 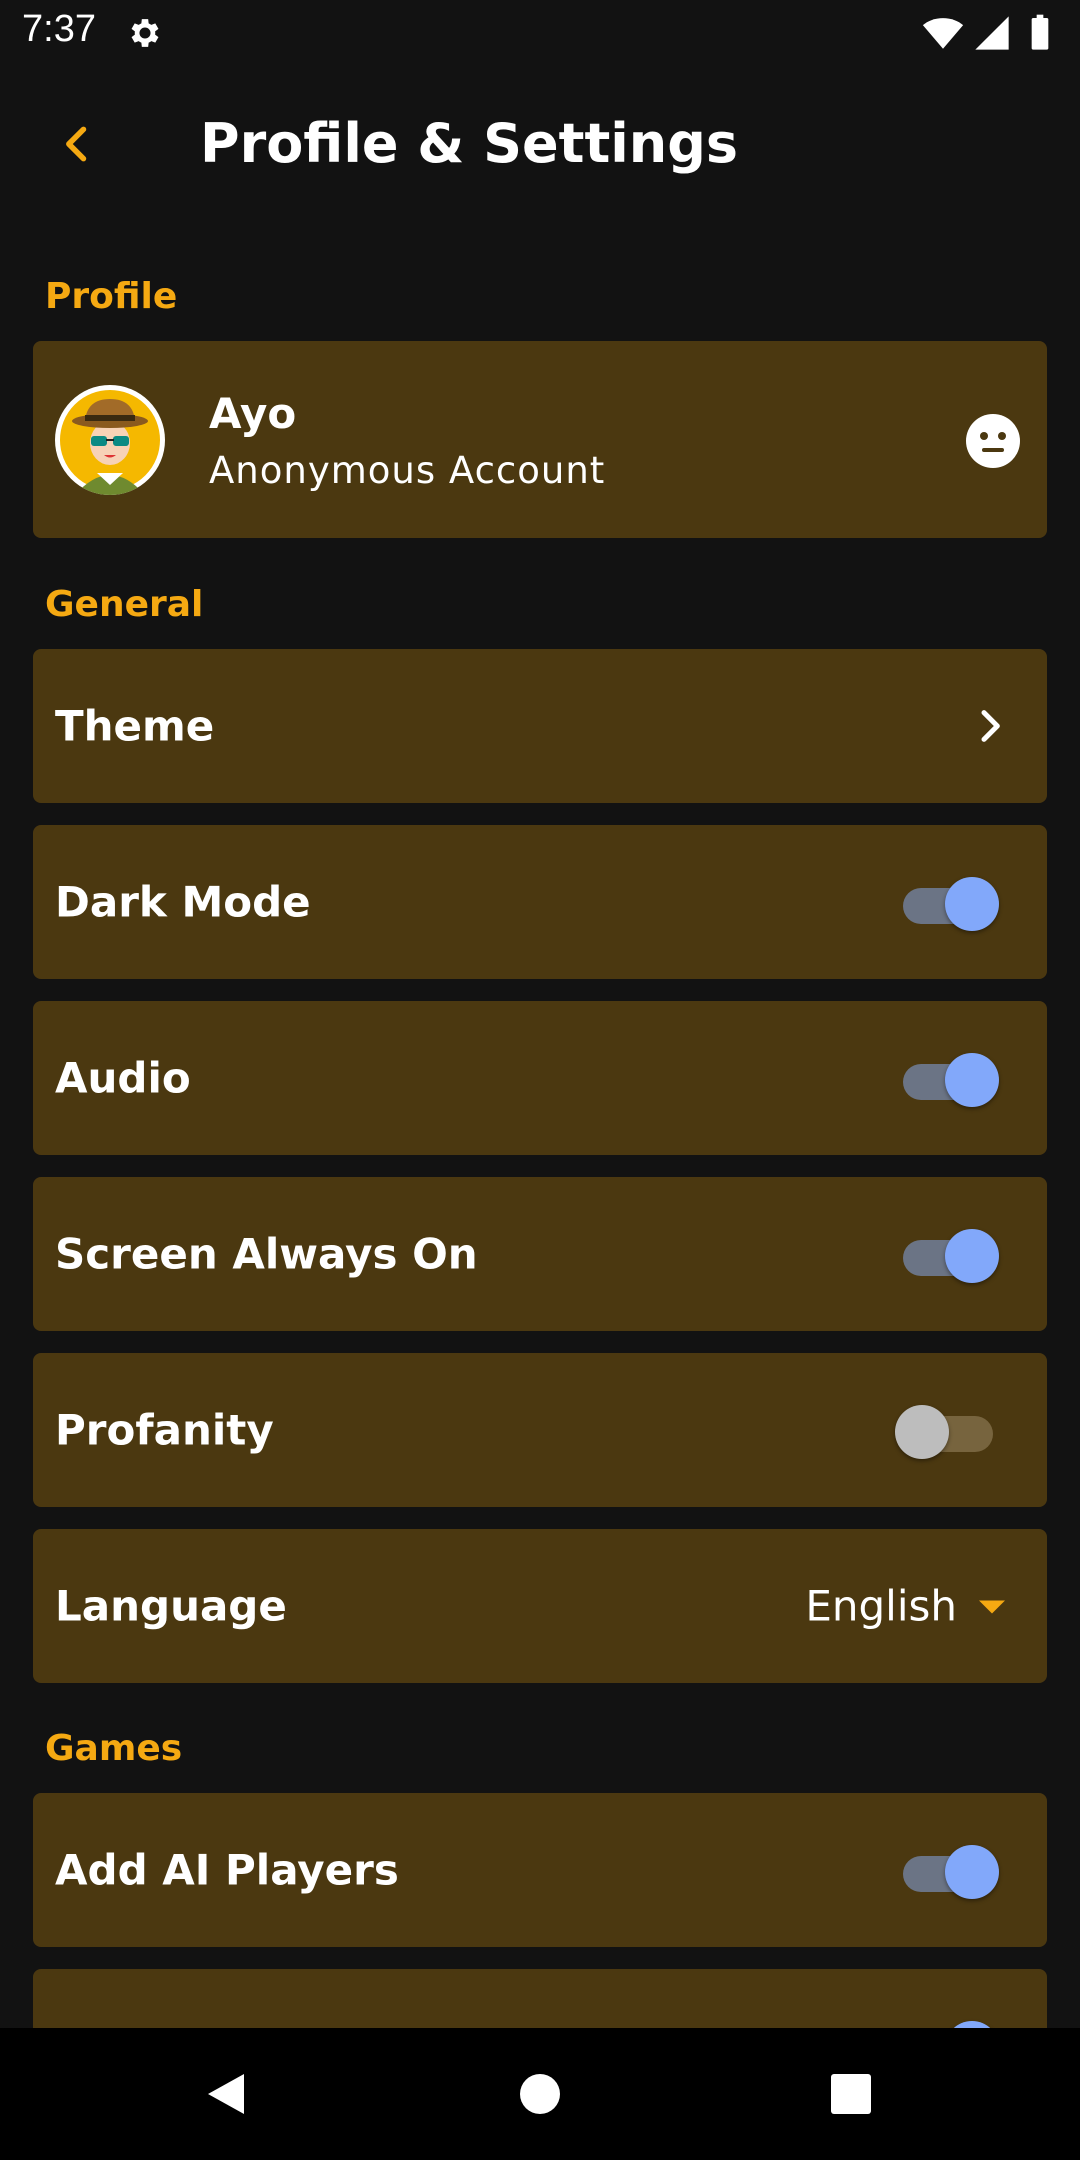 I want to click on audio-row: Audio, so click(x=540, y=1078).